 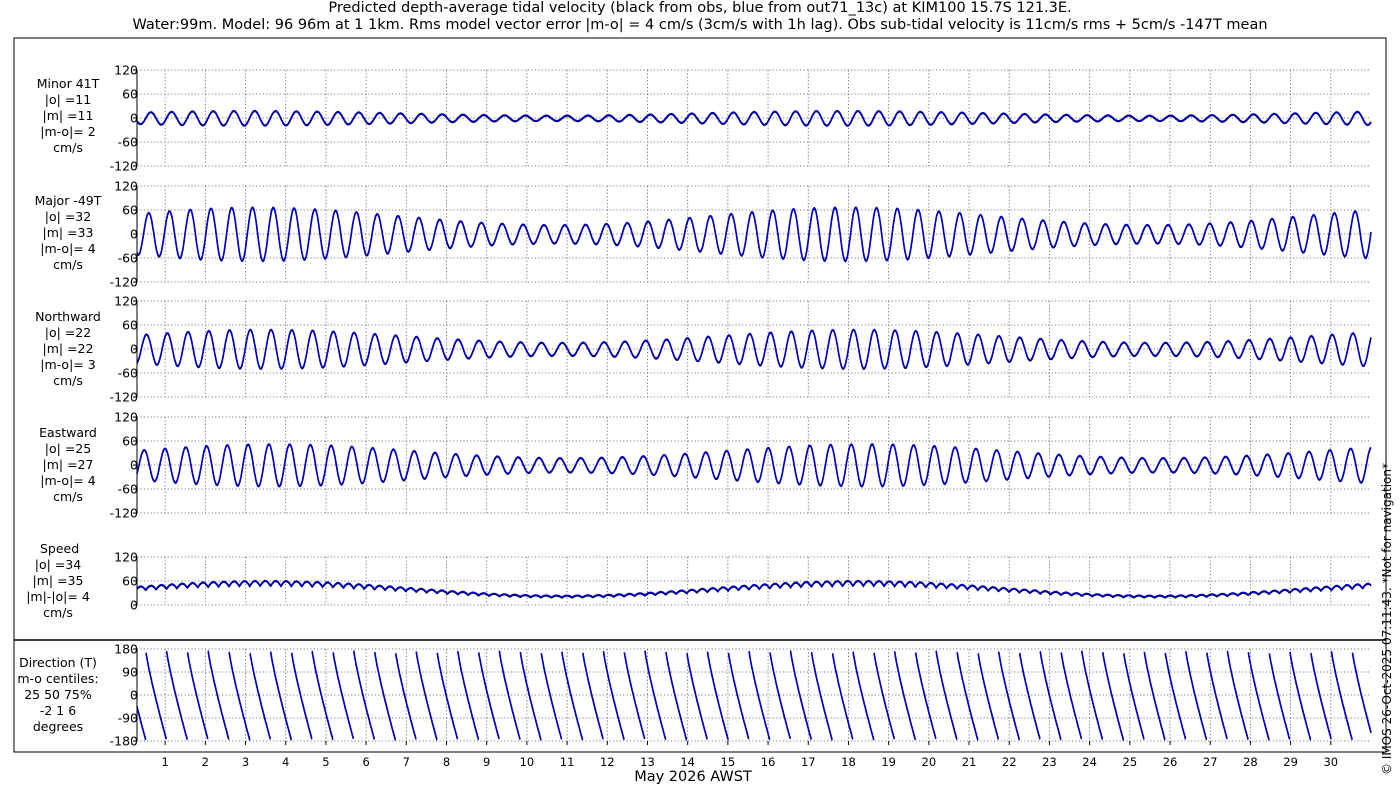 I want to click on x-tick-label: 30, so click(x=1330, y=762).